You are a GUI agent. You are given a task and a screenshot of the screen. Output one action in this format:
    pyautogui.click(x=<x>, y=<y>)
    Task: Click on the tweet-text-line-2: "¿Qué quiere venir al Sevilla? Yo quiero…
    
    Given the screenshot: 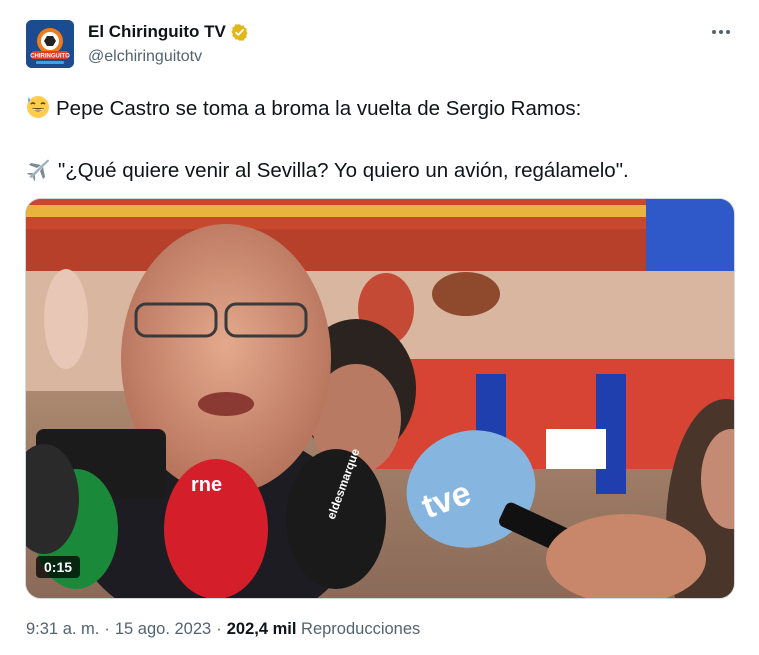 What is the action you would take?
    pyautogui.click(x=327, y=170)
    